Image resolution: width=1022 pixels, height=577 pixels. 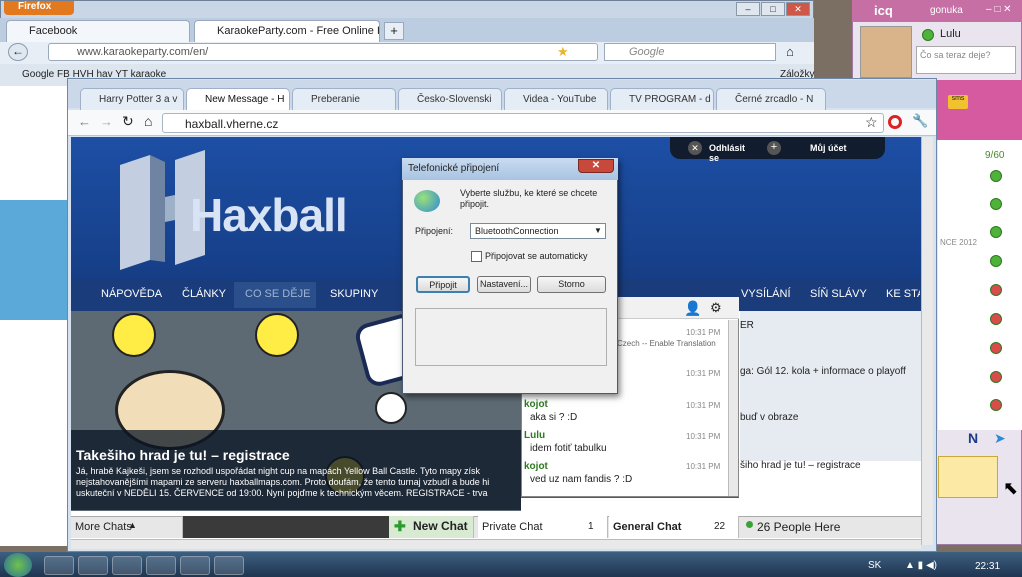 What do you see at coordinates (93, 565) in the screenshot?
I see `firefox-taskbar-icon` at bounding box center [93, 565].